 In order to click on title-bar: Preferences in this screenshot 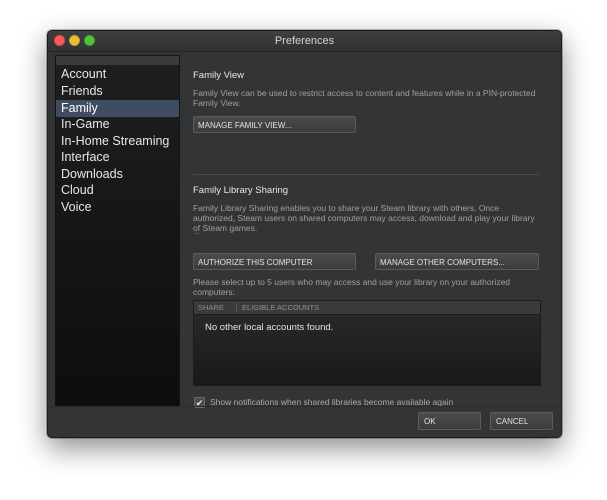, I will do `click(304, 41)`.